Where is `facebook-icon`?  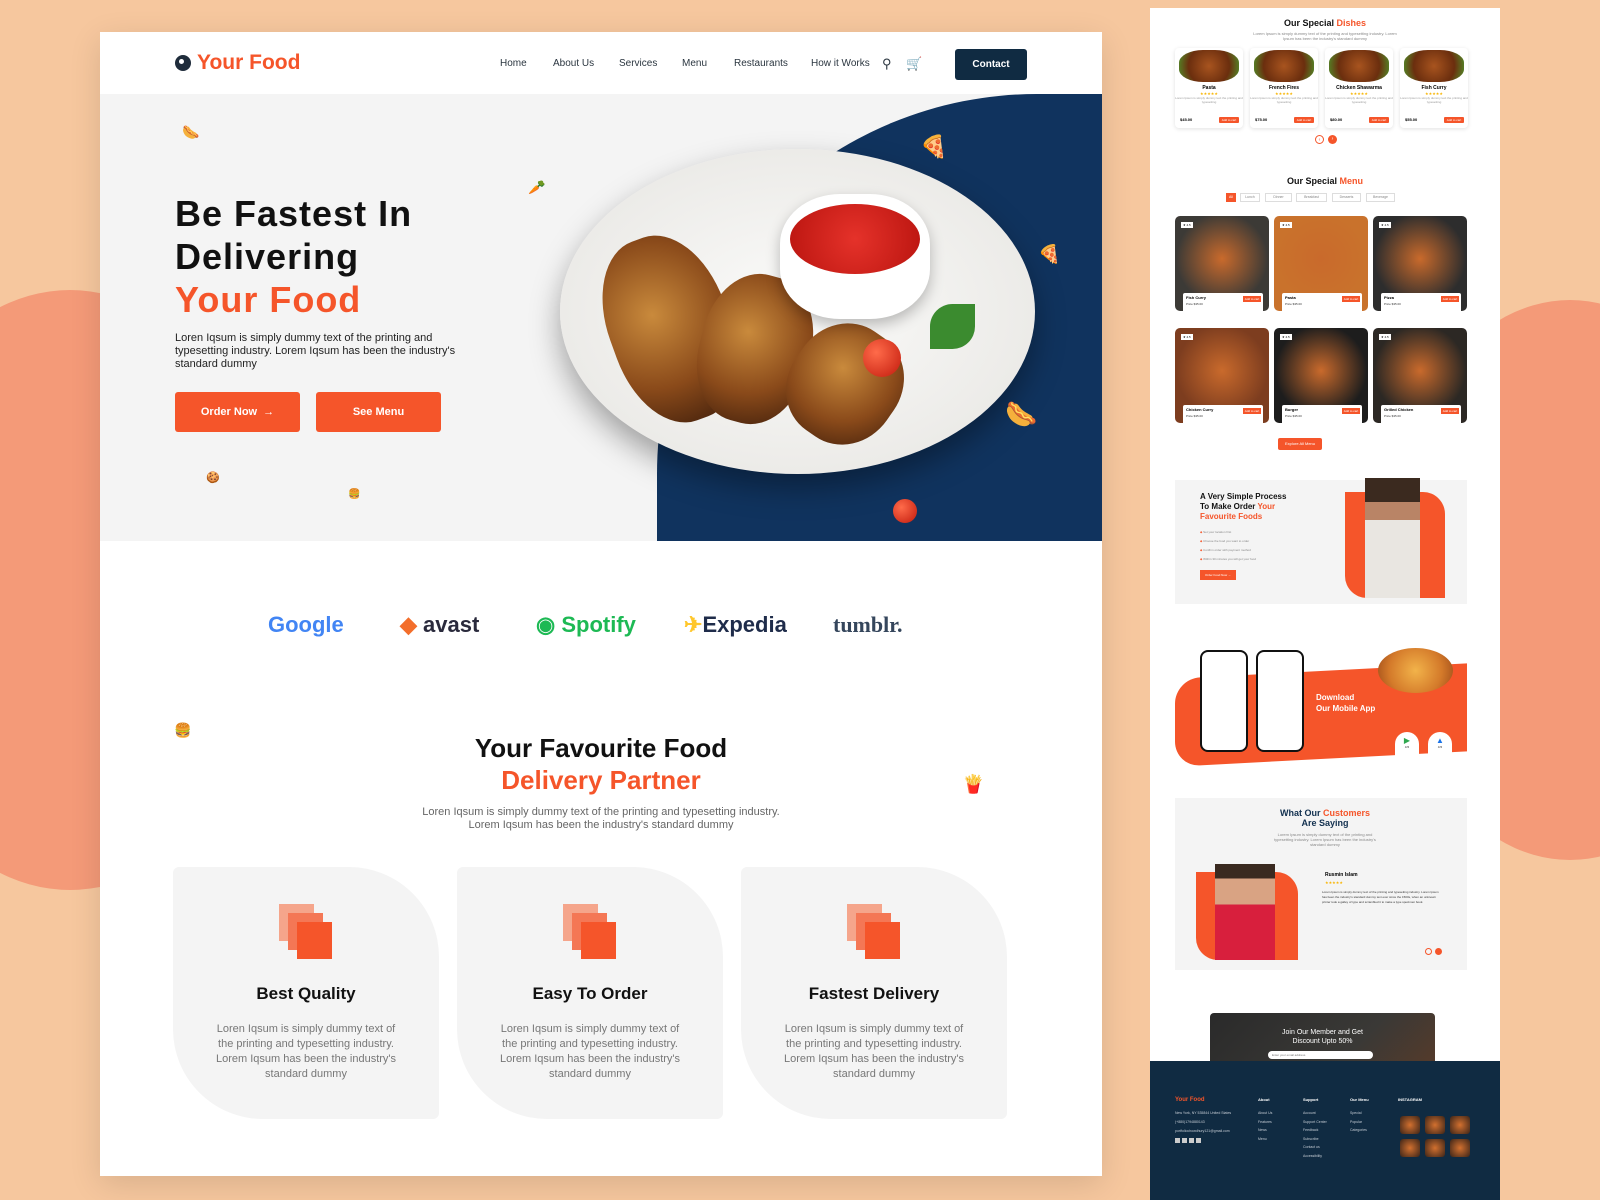
facebook-icon is located at coordinates (1177, 1140).